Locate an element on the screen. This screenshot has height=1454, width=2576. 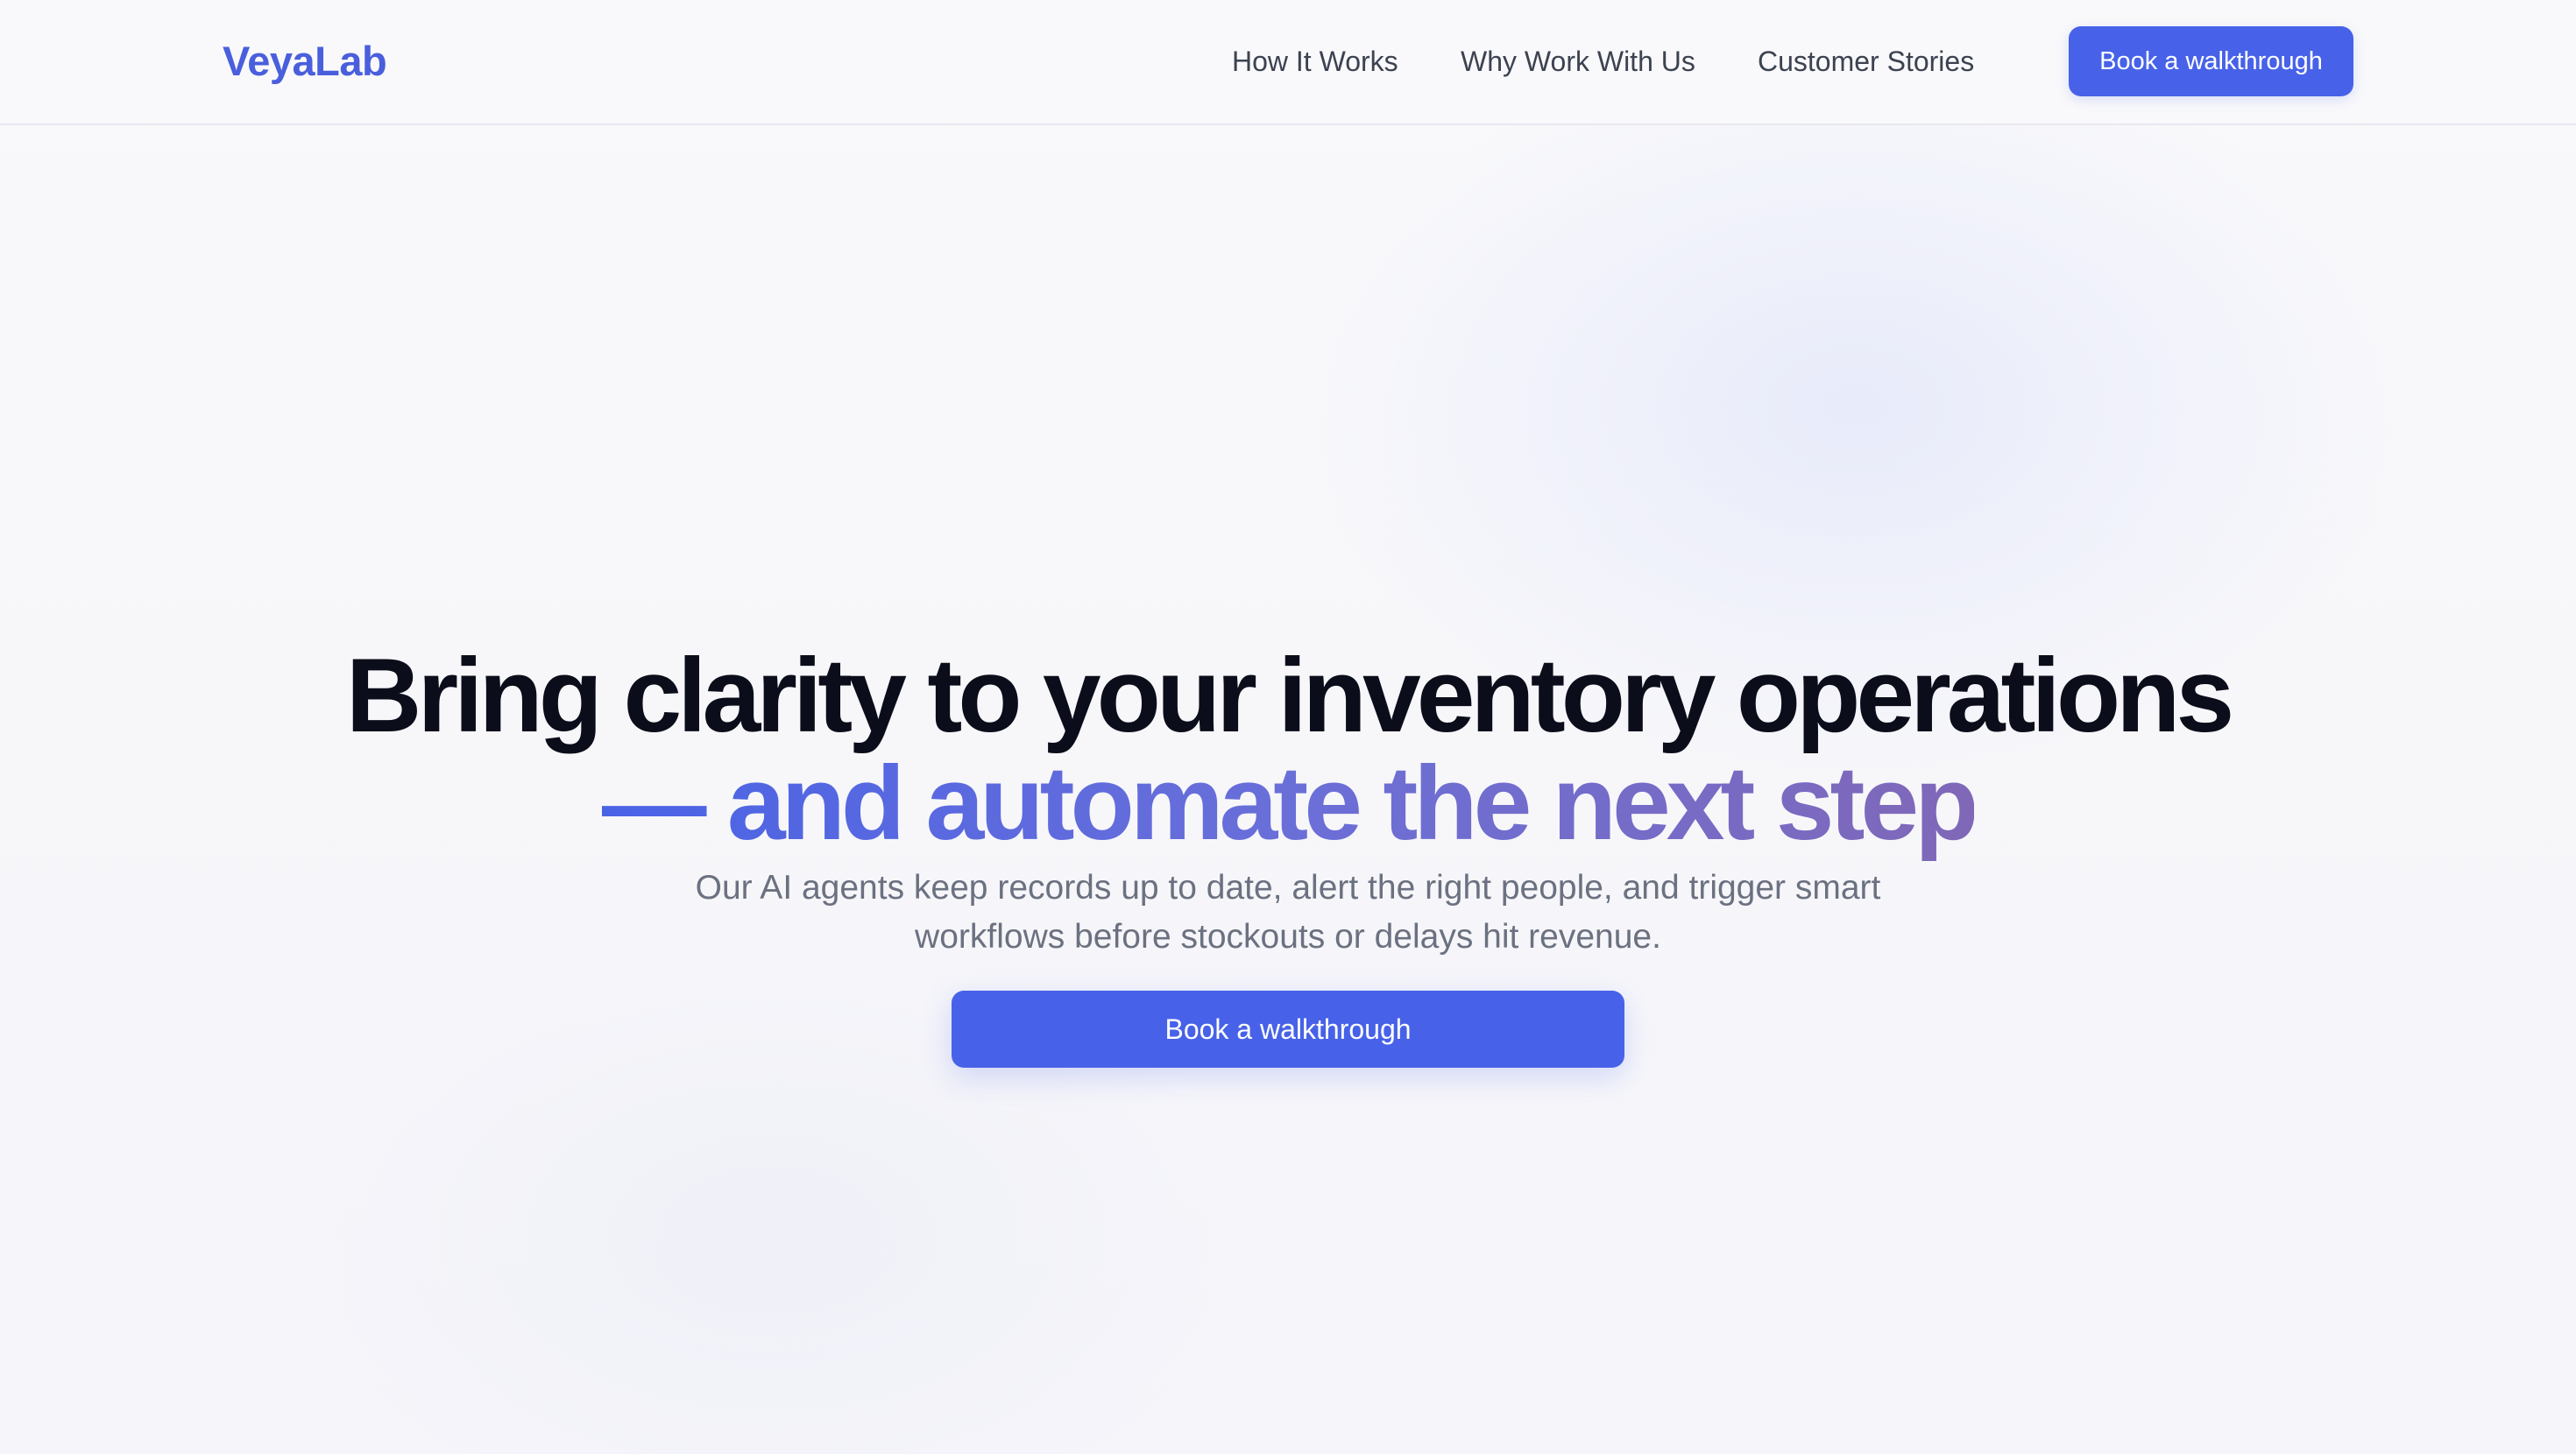
hero-headline-accent: — and automate the next step is located at coordinates (1288, 803).